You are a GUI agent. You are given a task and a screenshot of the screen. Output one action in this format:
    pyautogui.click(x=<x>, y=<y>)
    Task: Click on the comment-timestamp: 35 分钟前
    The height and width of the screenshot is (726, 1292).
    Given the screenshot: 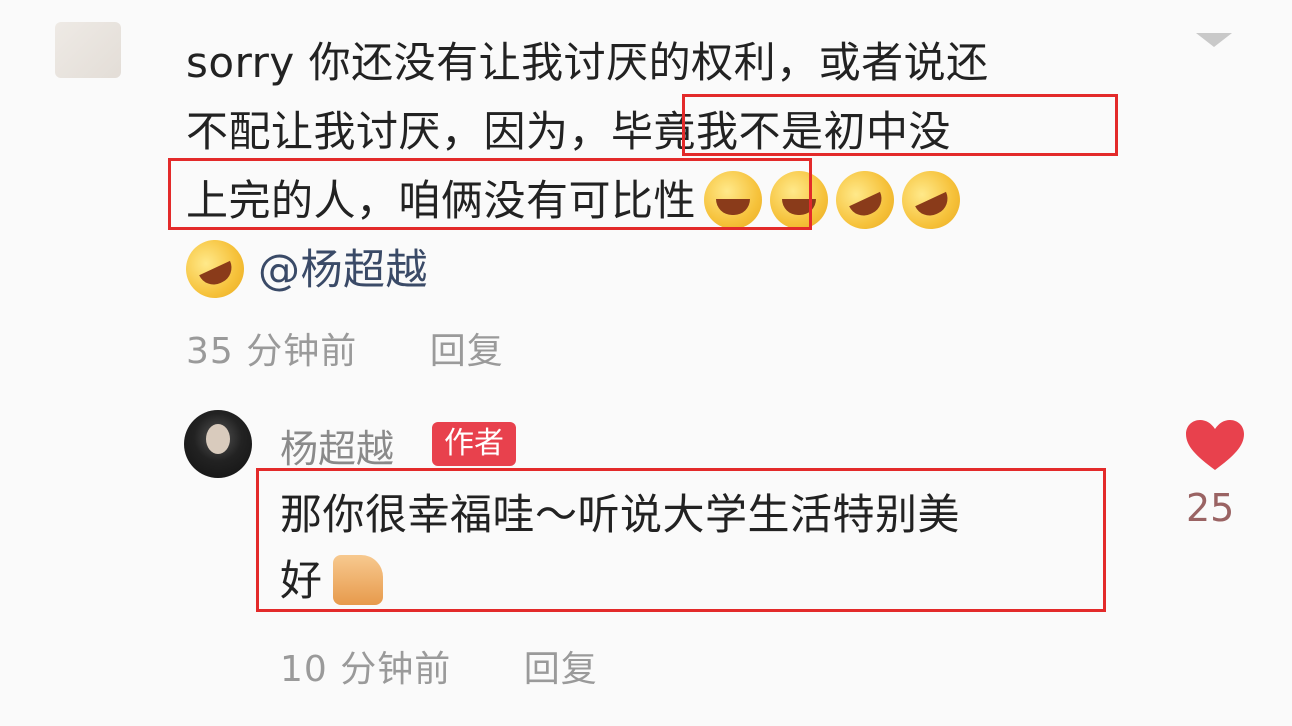 What is the action you would take?
    pyautogui.click(x=272, y=351)
    